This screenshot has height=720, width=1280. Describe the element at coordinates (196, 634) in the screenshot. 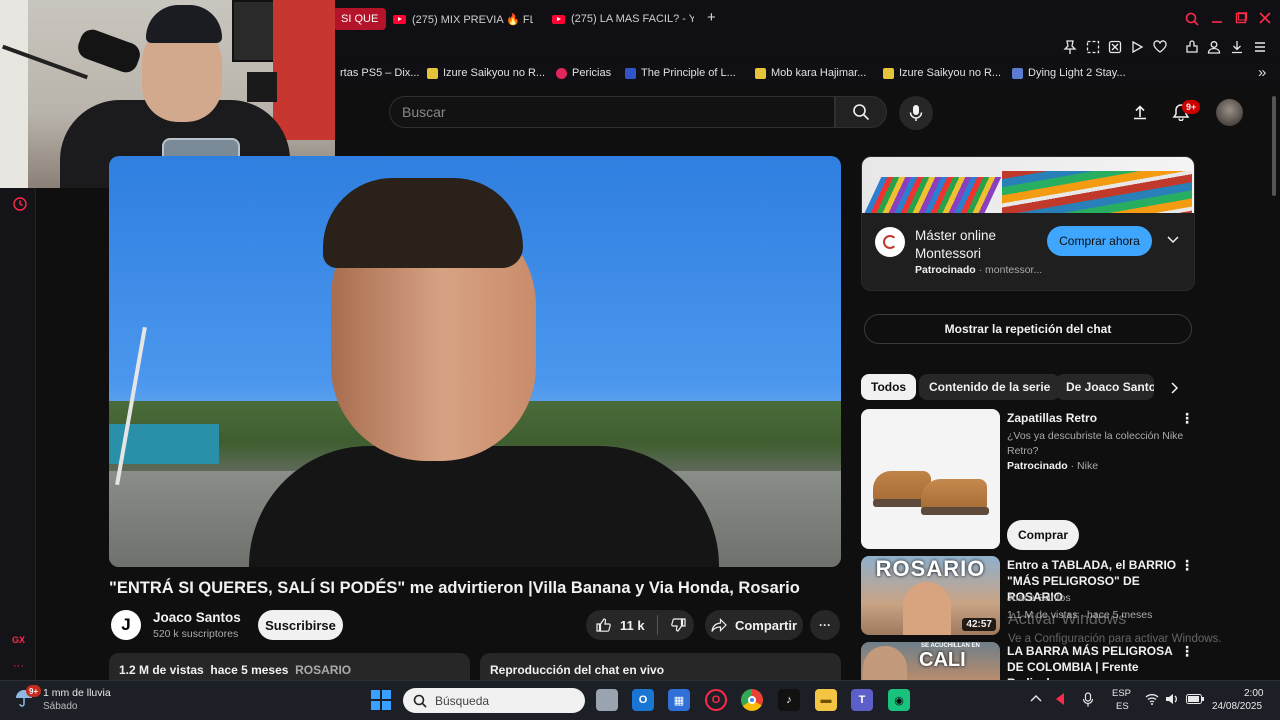

I see `subscriber-count: 520 k suscriptores` at that location.